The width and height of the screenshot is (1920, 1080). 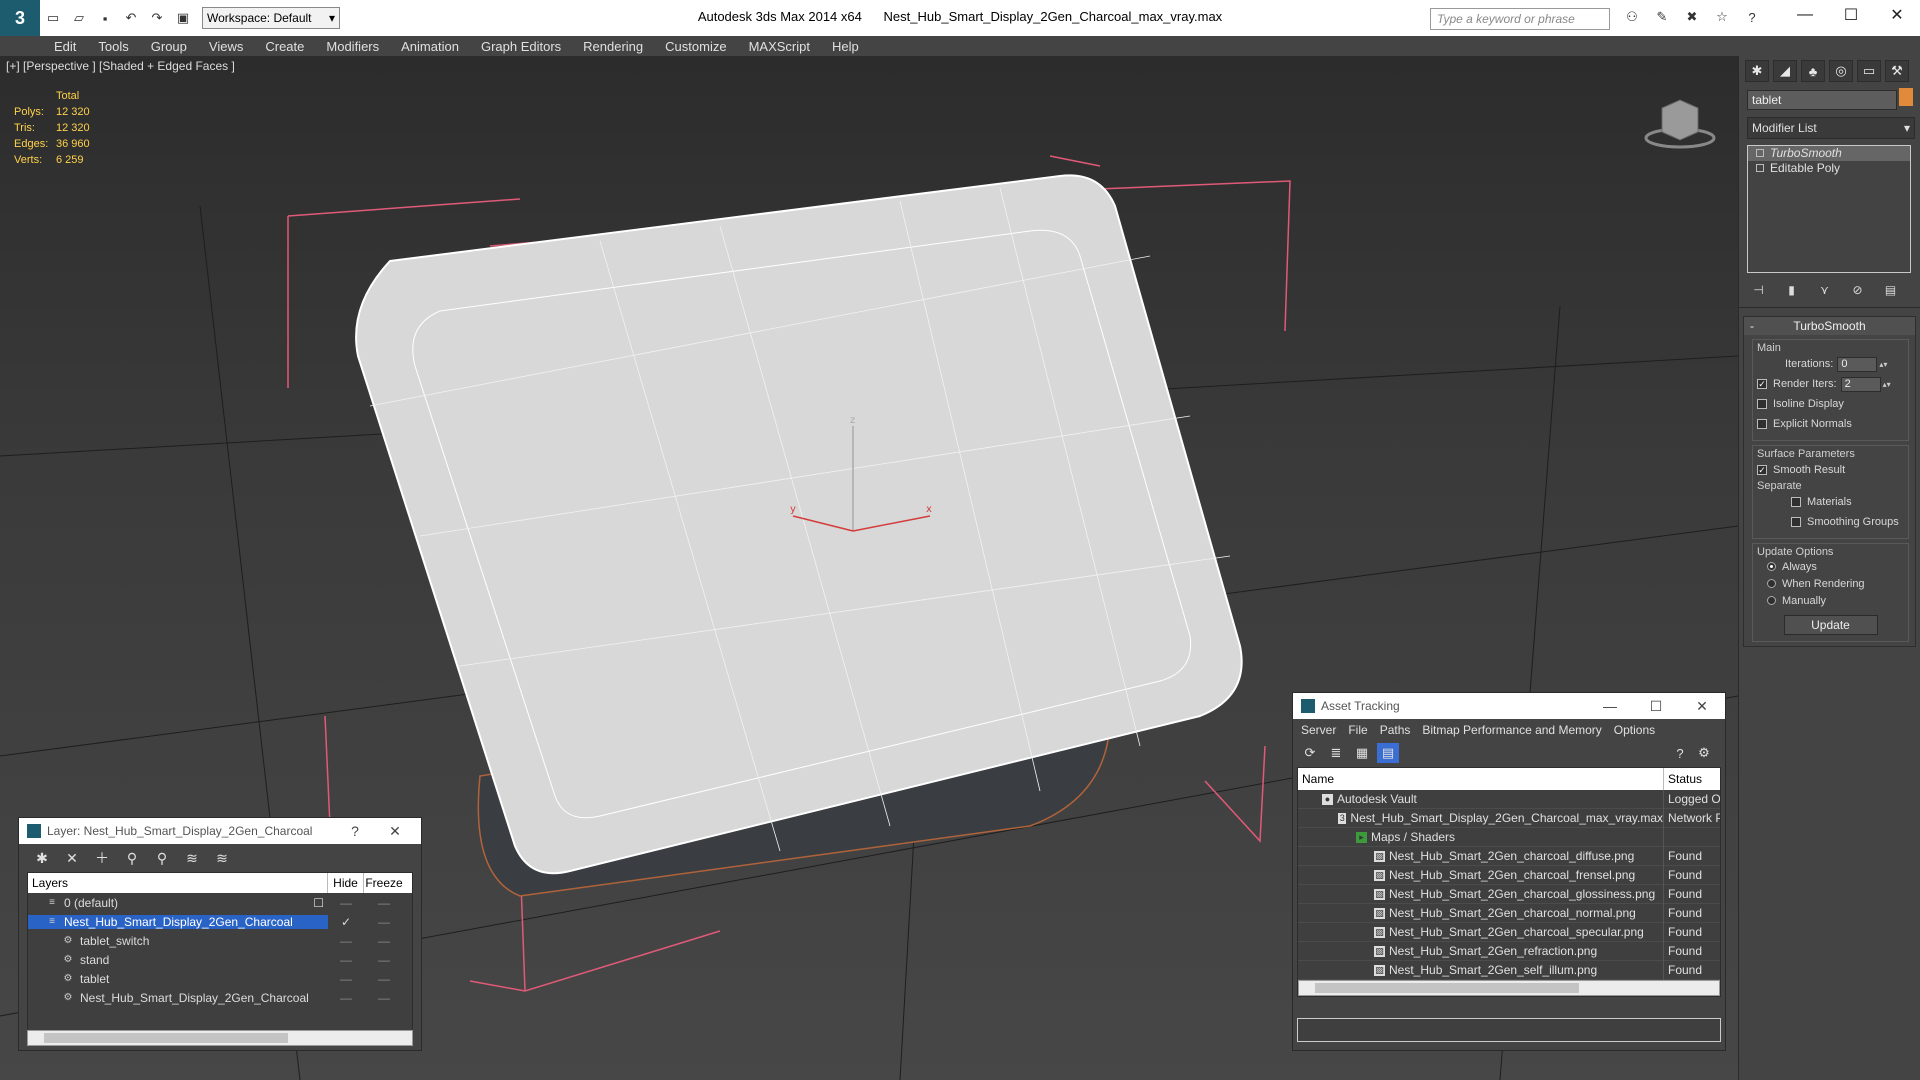 I want to click on show-end-result-icon: ▮, so click(x=1791, y=290).